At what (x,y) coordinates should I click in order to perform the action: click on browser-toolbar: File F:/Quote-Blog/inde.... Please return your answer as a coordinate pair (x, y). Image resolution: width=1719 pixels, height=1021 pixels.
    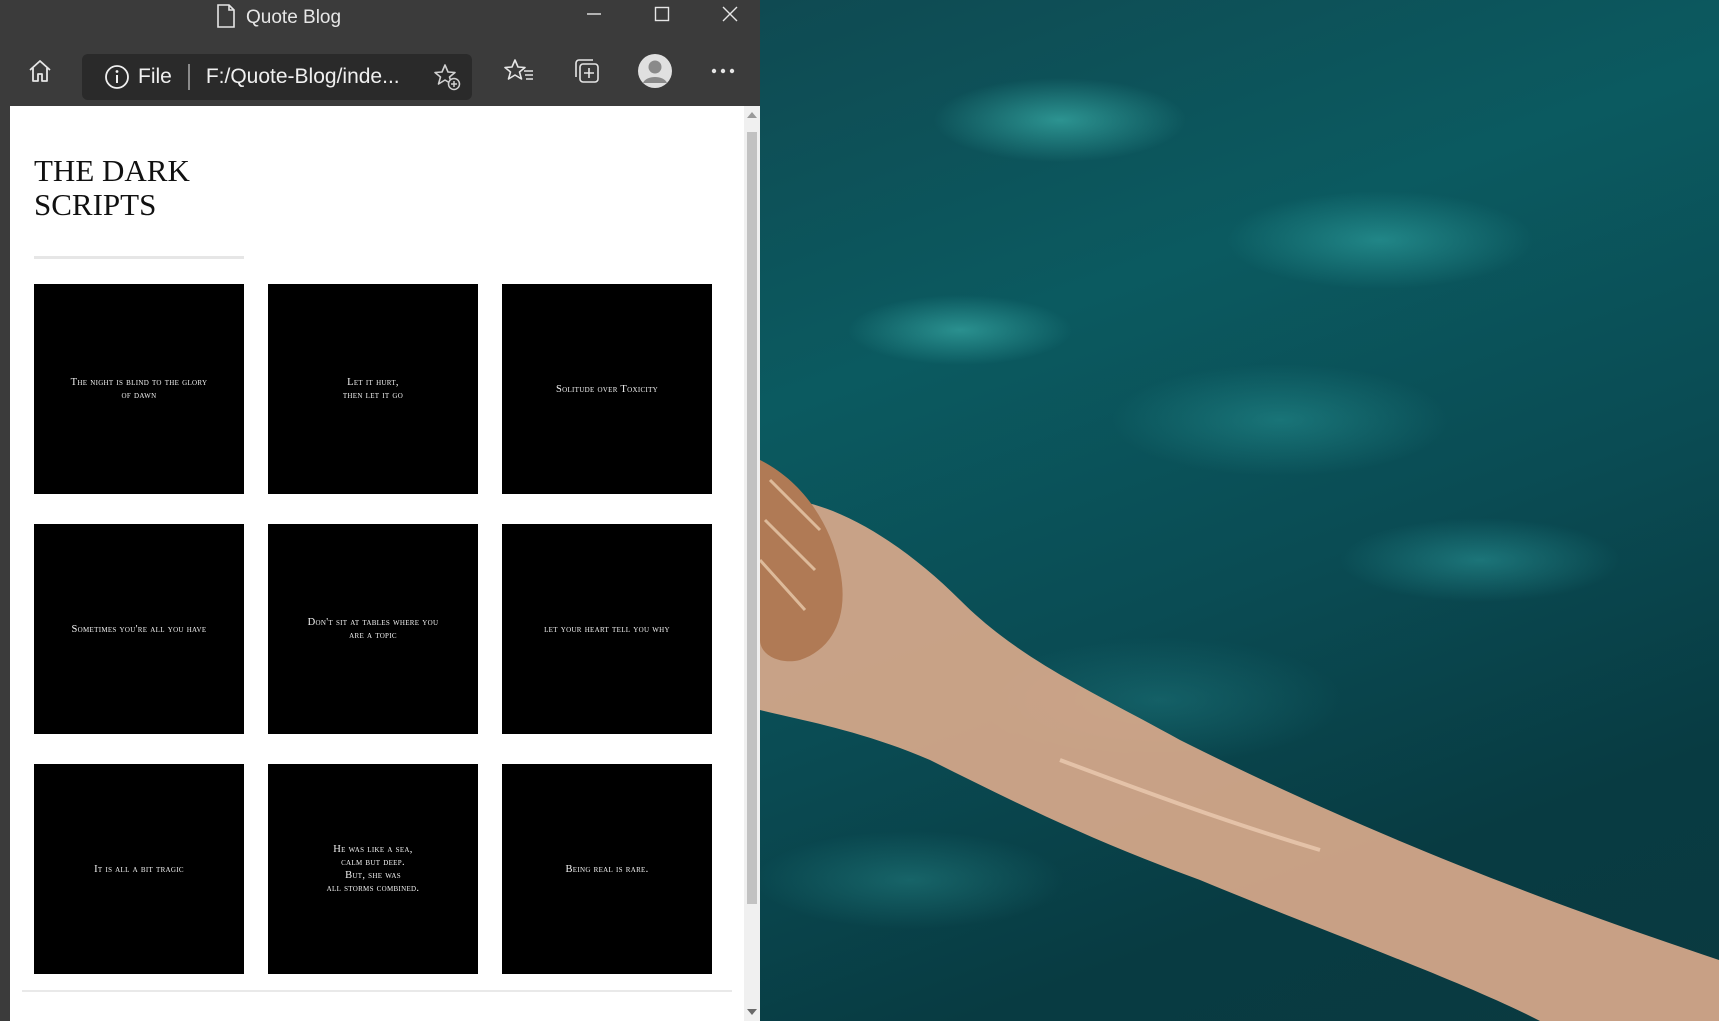
    Looking at the image, I should click on (380, 71).